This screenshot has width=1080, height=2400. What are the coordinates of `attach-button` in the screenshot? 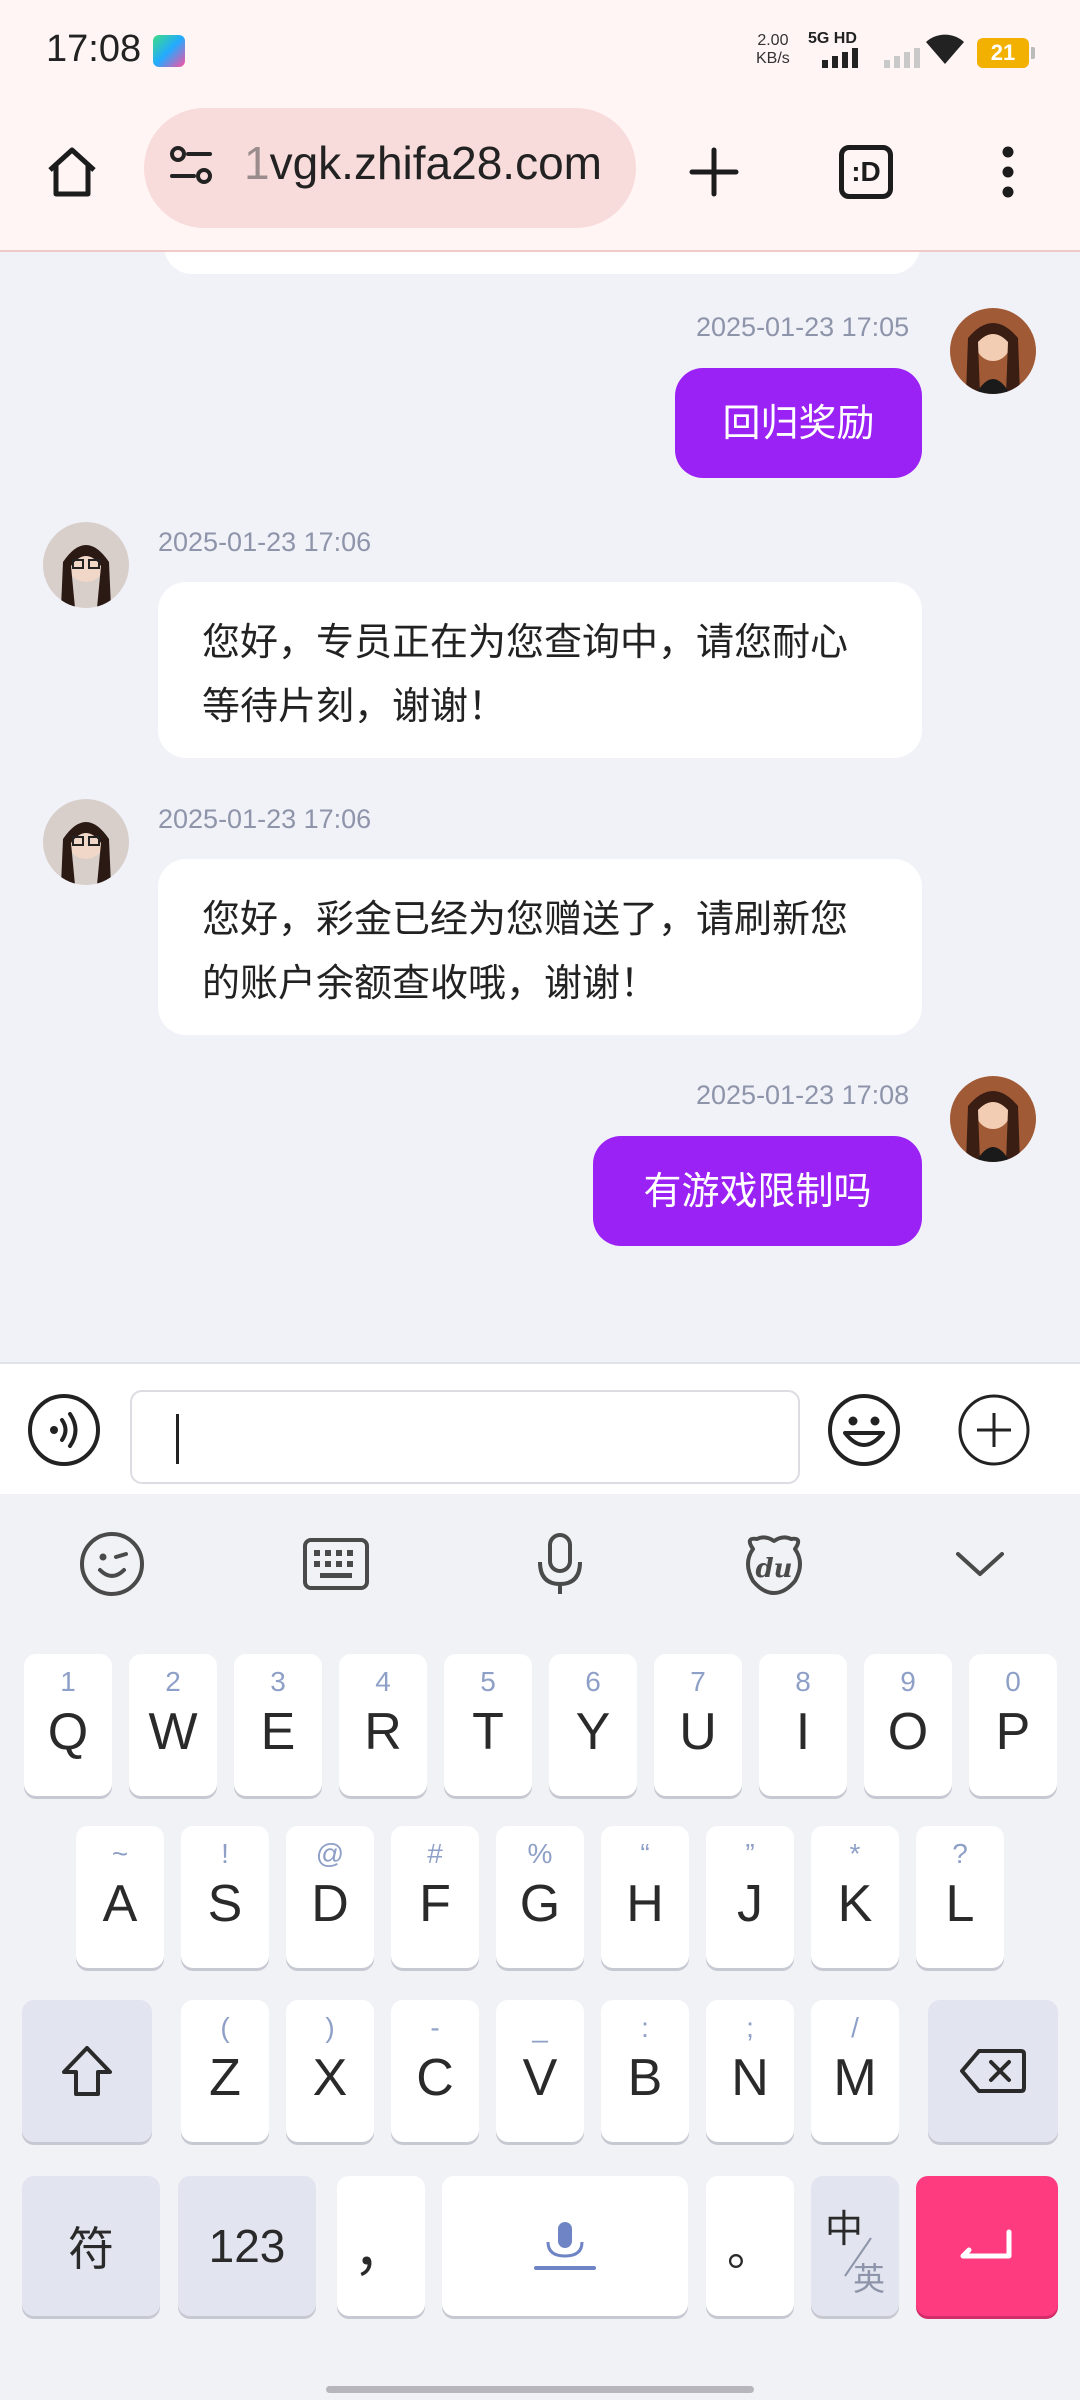 It's located at (994, 1430).